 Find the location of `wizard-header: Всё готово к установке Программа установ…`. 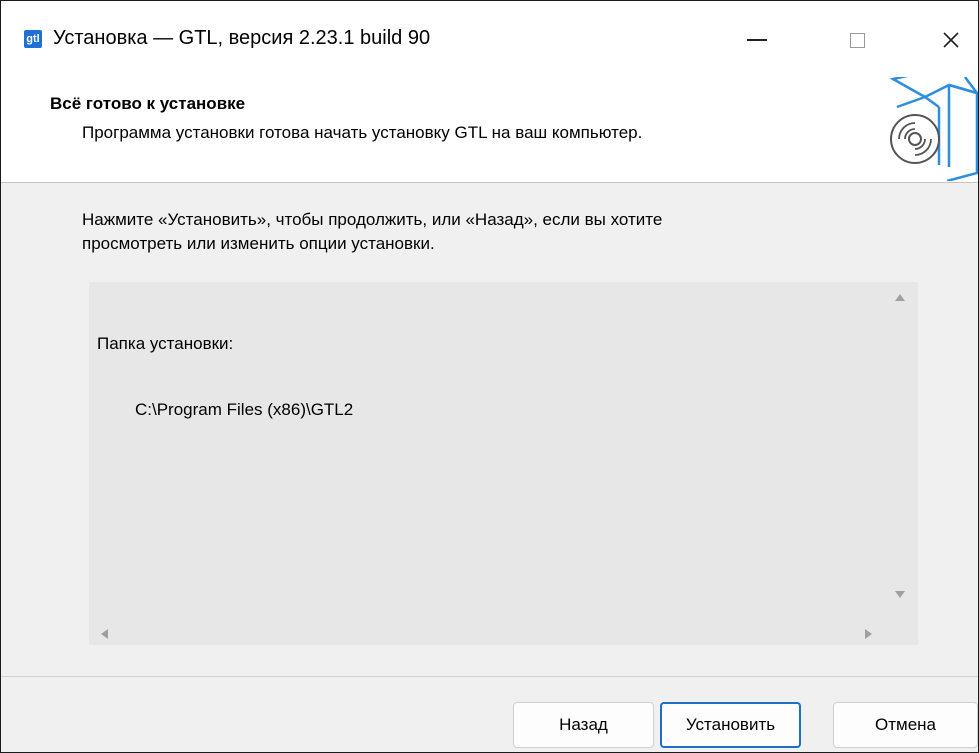

wizard-header: Всё готово к установке Программа установ… is located at coordinates (489, 130).